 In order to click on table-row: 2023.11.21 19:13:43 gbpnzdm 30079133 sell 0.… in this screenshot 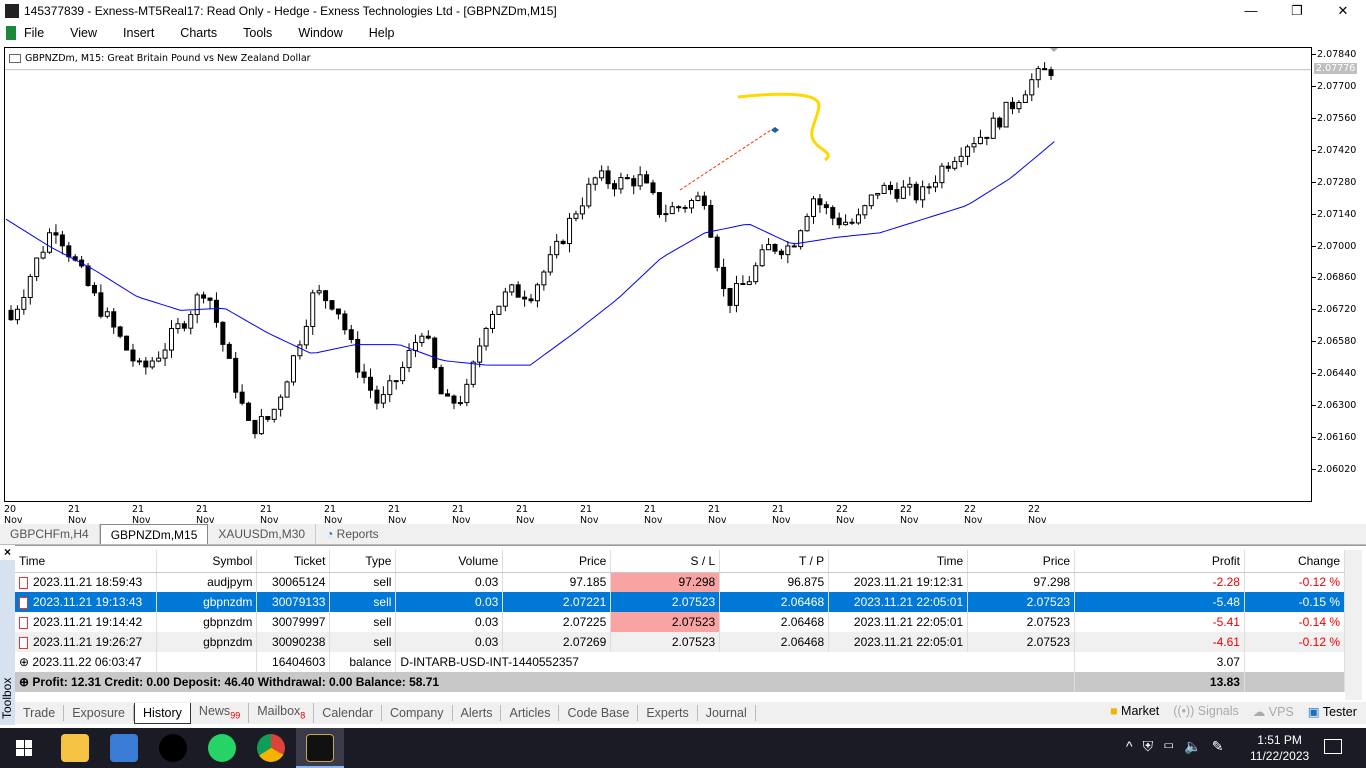, I will do `click(680, 602)`.